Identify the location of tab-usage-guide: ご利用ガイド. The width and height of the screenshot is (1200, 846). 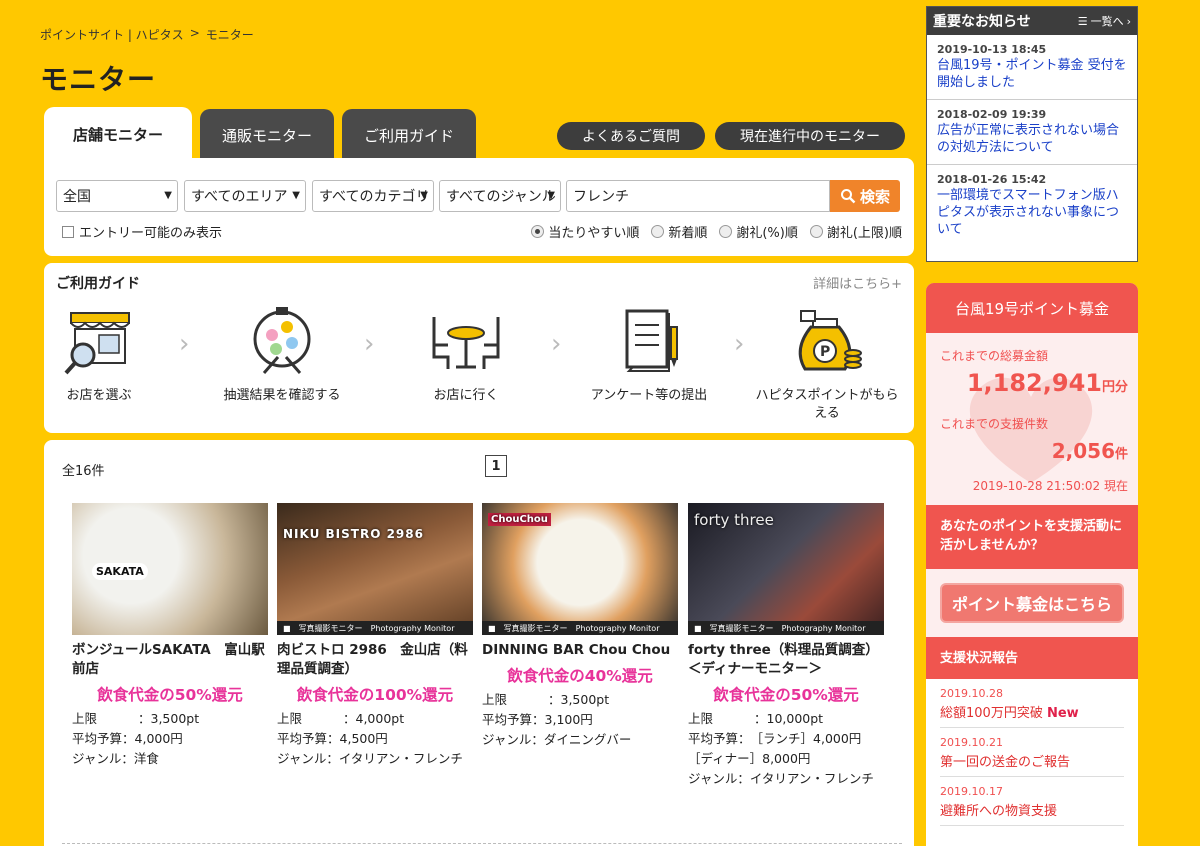
(409, 135).